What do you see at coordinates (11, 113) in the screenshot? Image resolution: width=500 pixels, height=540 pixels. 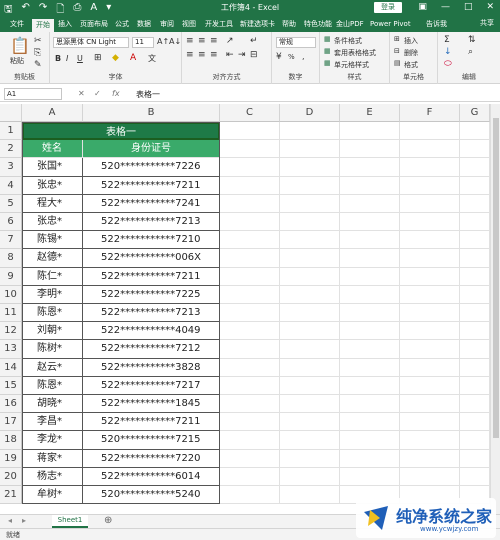 I see `select-all-corner` at bounding box center [11, 113].